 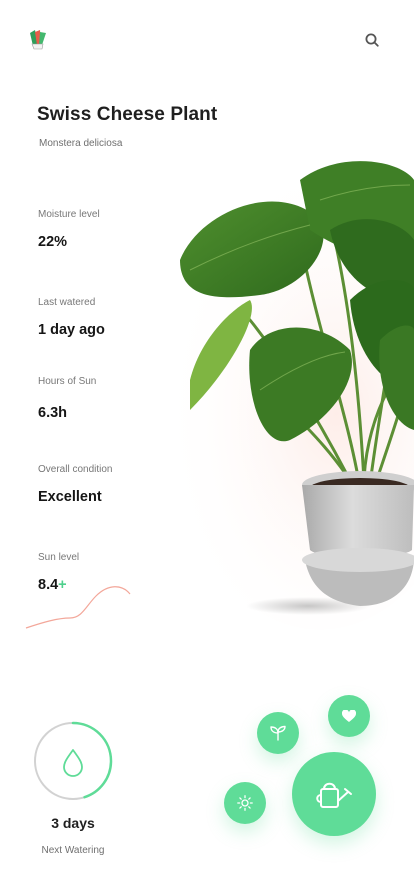 I want to click on moisture-level-value: 22%, so click(x=53, y=242).